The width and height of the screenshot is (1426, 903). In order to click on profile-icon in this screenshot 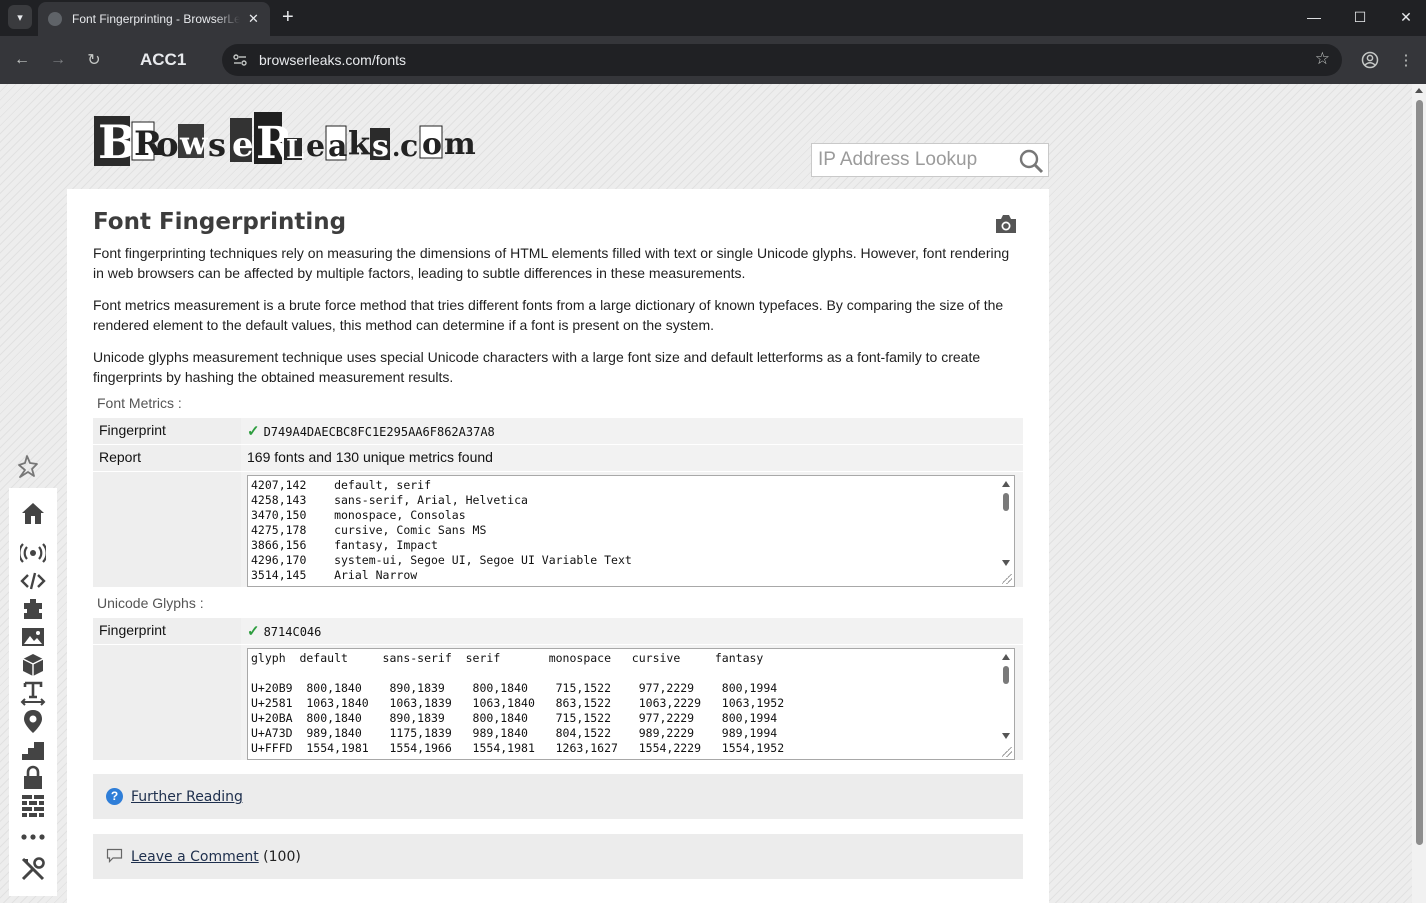, I will do `click(1370, 60)`.